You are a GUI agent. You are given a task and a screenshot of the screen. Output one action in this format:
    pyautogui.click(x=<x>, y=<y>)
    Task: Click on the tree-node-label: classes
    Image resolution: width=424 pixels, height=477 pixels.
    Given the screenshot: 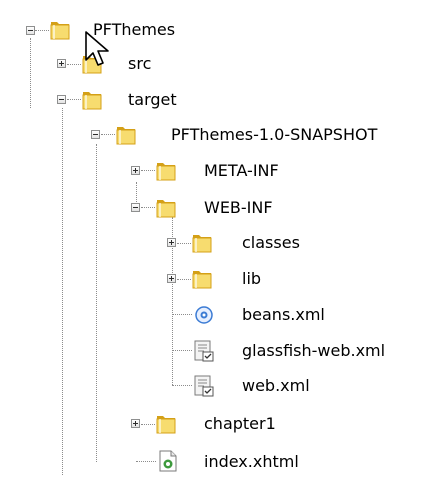 What is the action you would take?
    pyautogui.click(x=271, y=243)
    